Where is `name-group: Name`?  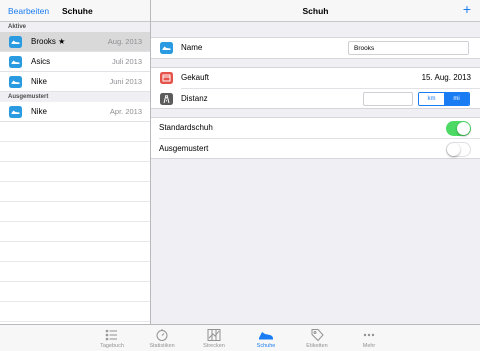 name-group: Name is located at coordinates (315, 48).